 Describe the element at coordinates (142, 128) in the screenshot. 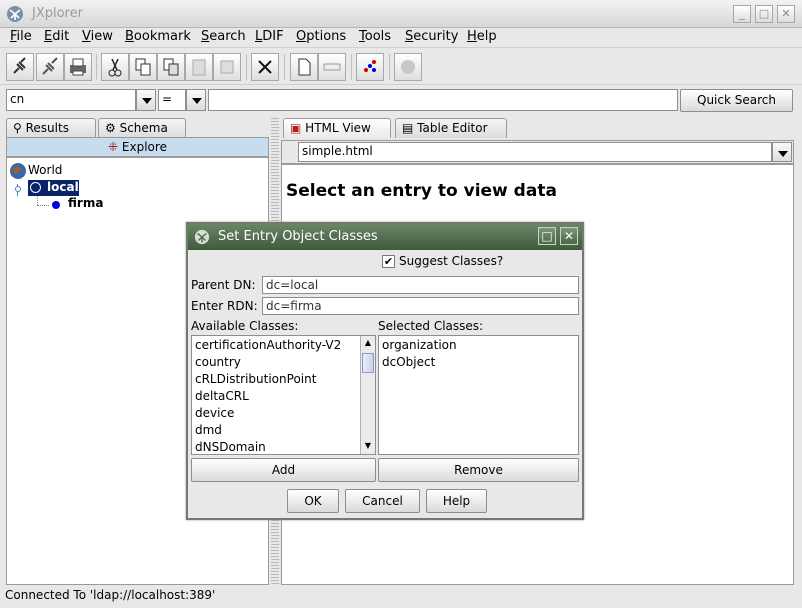

I see `tab-schema: ⚙ Schema` at that location.